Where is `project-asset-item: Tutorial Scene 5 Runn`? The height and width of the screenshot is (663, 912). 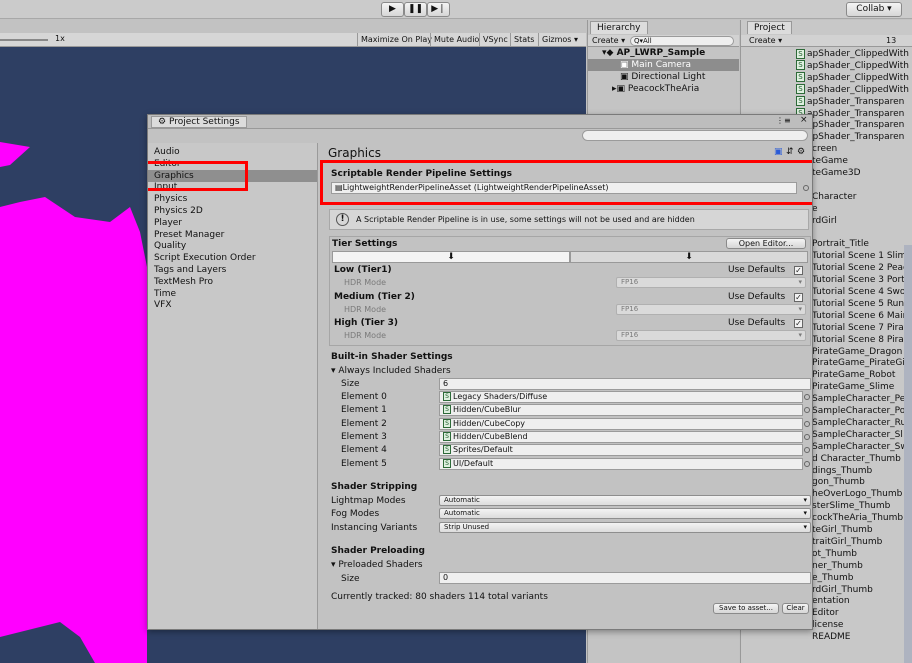
project-asset-item: Tutorial Scene 5 Runn is located at coordinates (861, 304).